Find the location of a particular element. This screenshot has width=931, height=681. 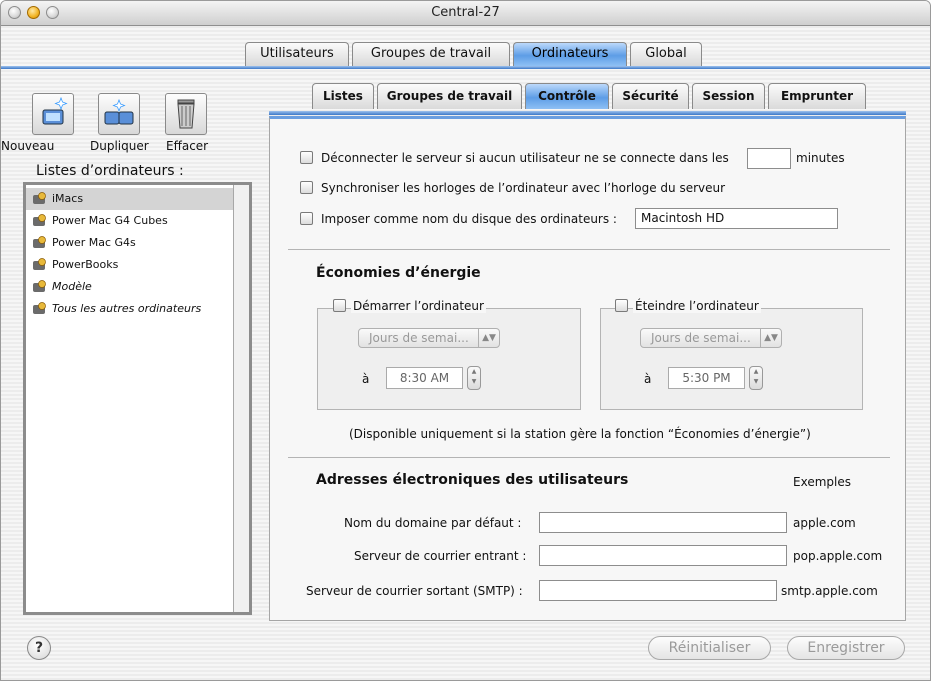

outgoing-example: smtp.apple.com is located at coordinates (829, 591).